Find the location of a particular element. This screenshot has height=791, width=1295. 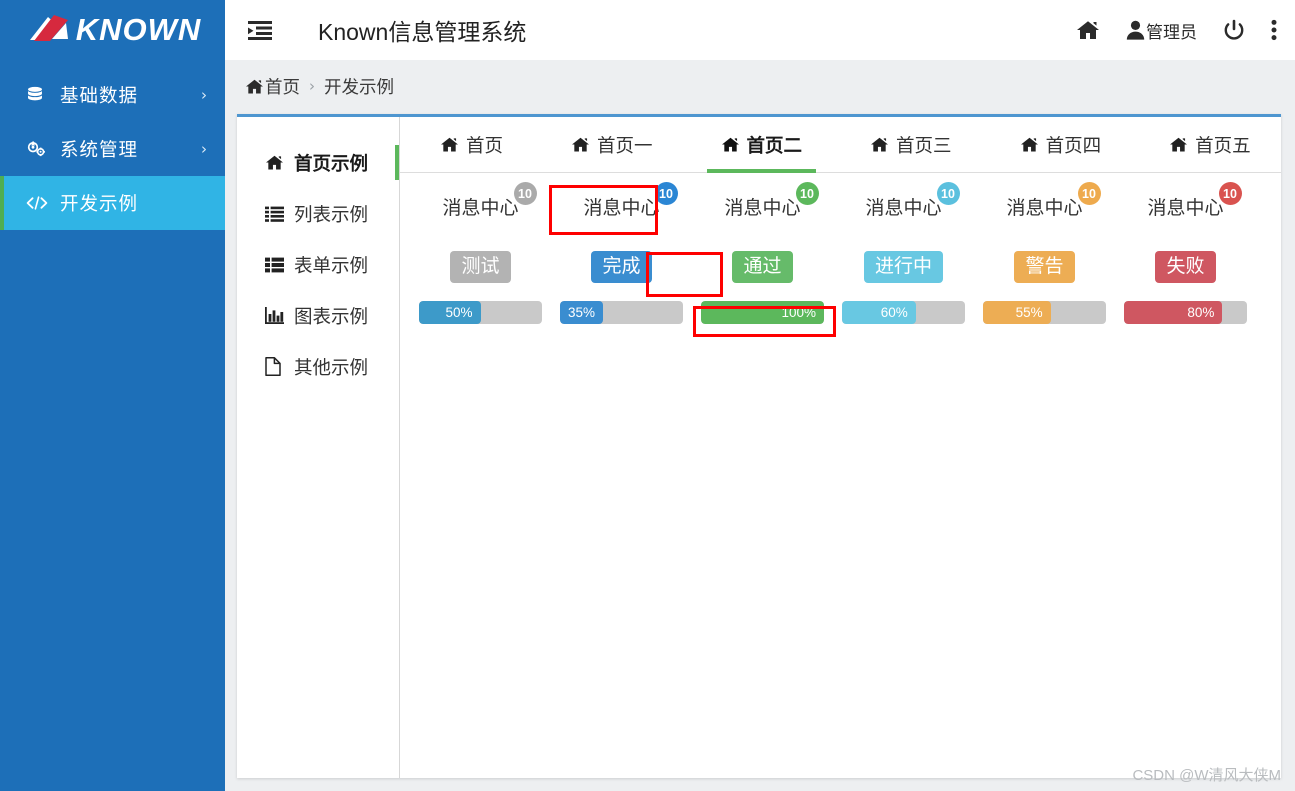

progress-cell: 80% is located at coordinates (1185, 312).